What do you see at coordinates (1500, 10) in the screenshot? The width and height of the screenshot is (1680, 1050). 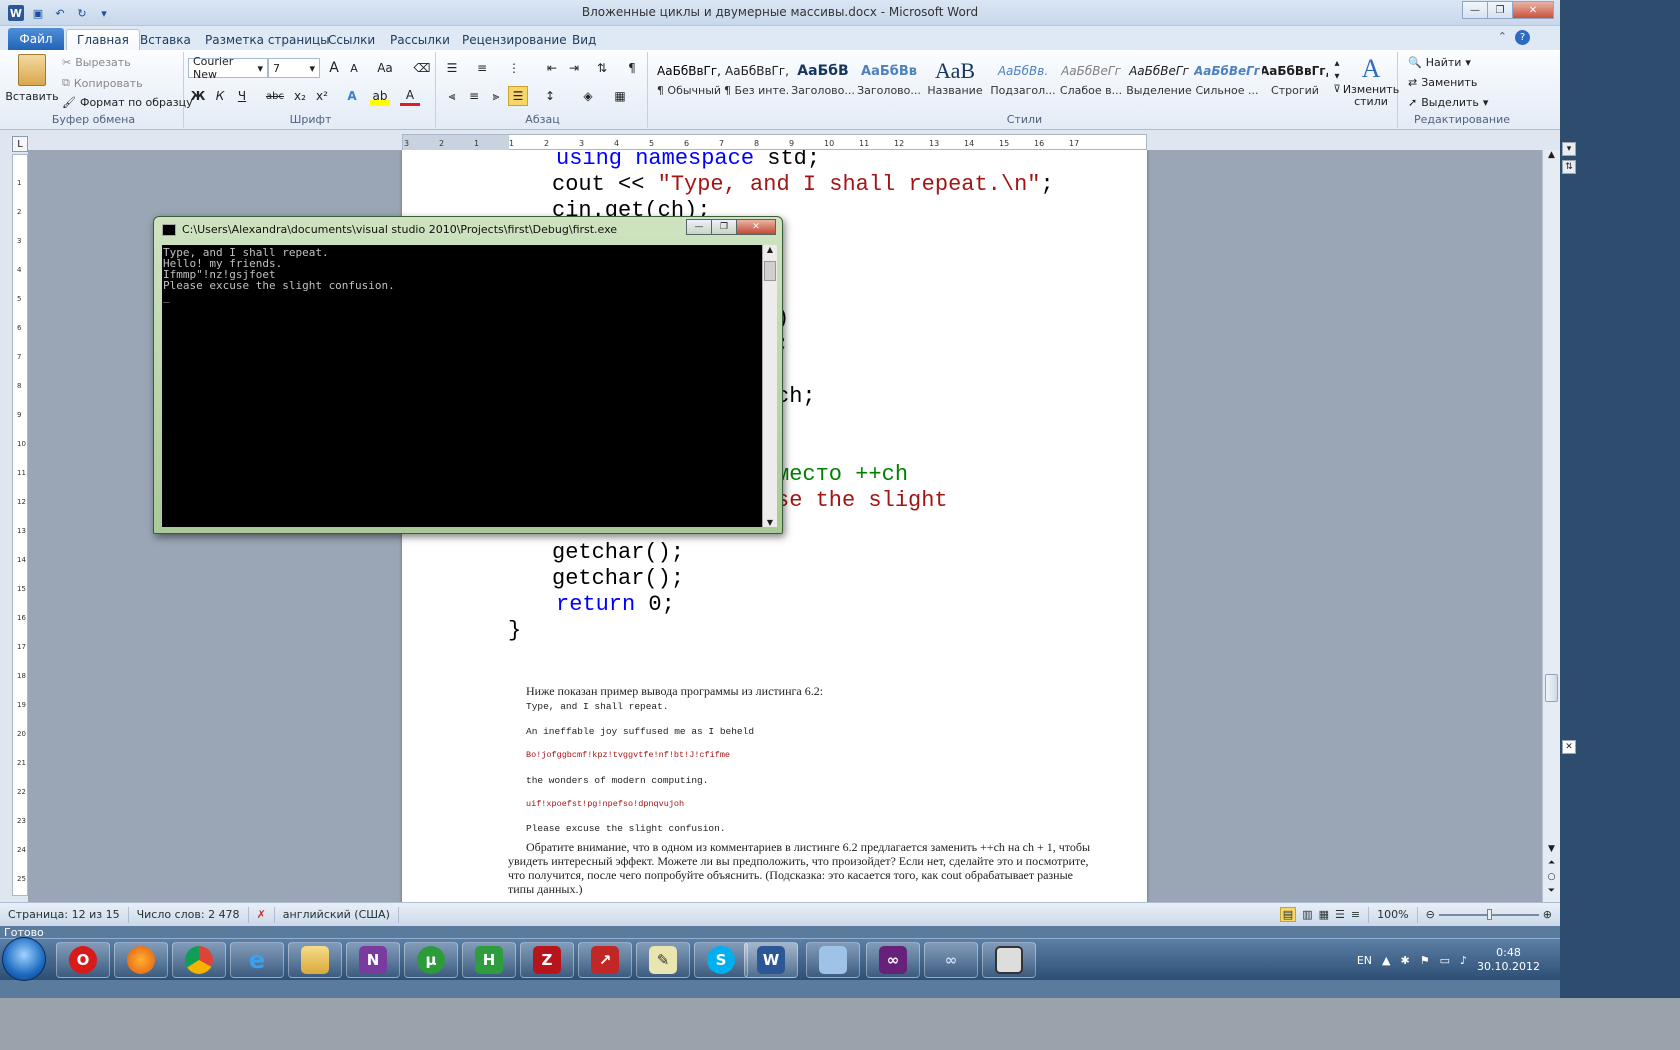 I see `maximize-button: ❐` at bounding box center [1500, 10].